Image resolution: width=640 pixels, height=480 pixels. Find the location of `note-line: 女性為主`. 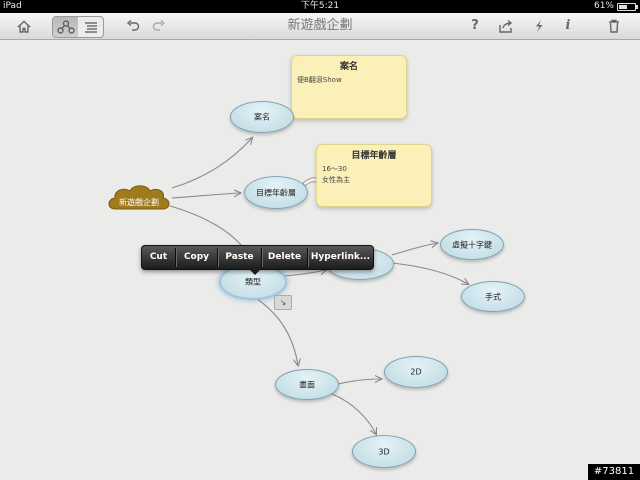

note-line: 女性為主 is located at coordinates (336, 180).